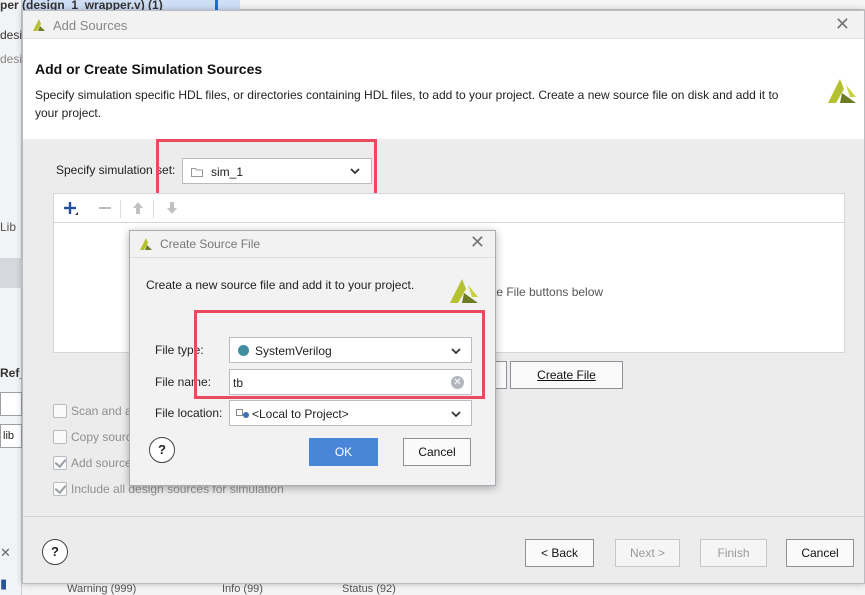 The width and height of the screenshot is (865, 595). Describe the element at coordinates (11, 436) in the screenshot. I see `ide-left-button: lib` at that location.